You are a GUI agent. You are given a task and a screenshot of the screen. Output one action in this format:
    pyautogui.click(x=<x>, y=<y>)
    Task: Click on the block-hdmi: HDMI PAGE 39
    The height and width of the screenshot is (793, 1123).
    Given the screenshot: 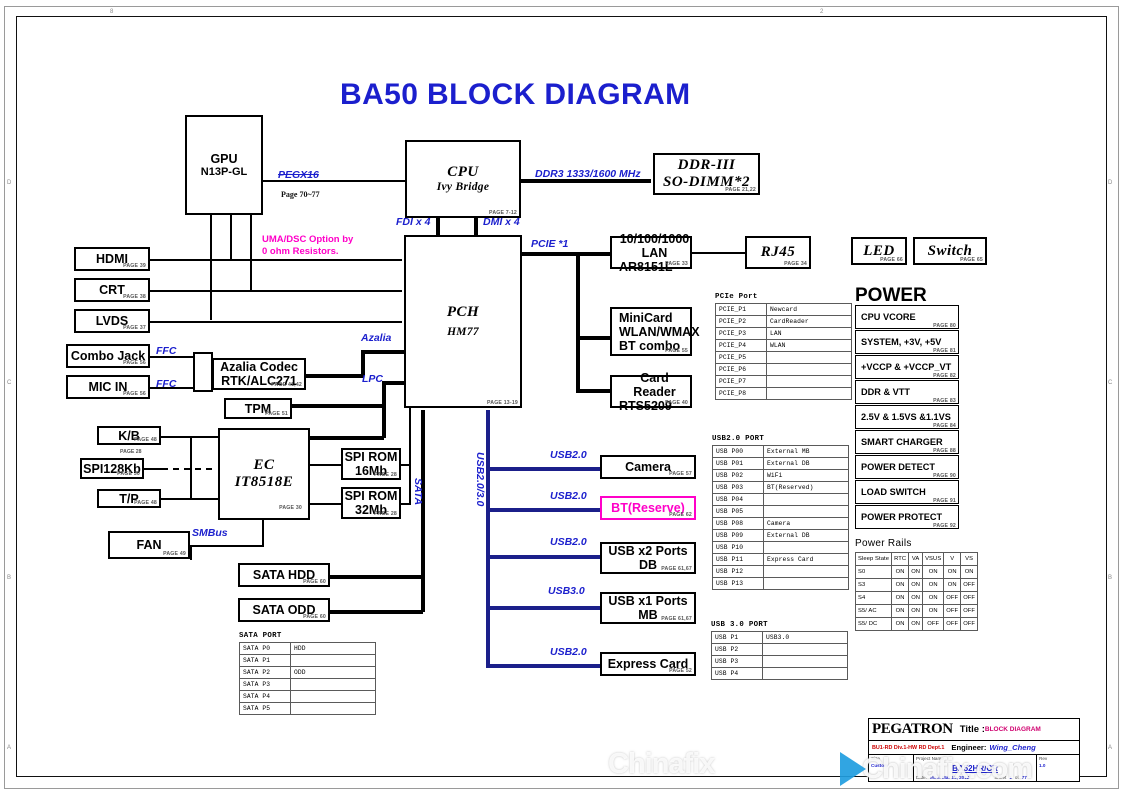 What is the action you would take?
    pyautogui.click(x=112, y=259)
    